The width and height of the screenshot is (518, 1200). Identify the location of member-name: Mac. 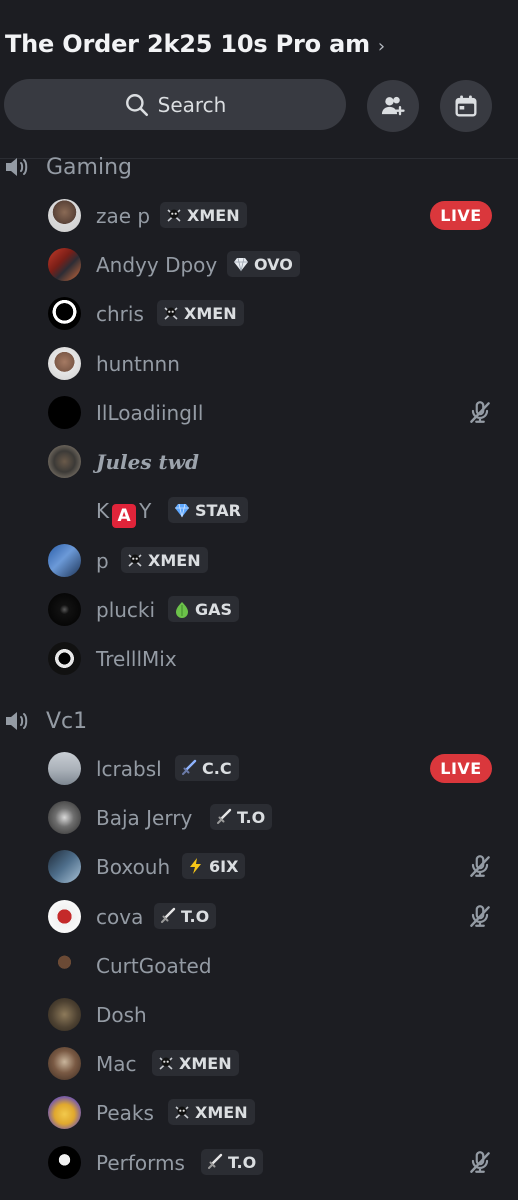
(116, 1064).